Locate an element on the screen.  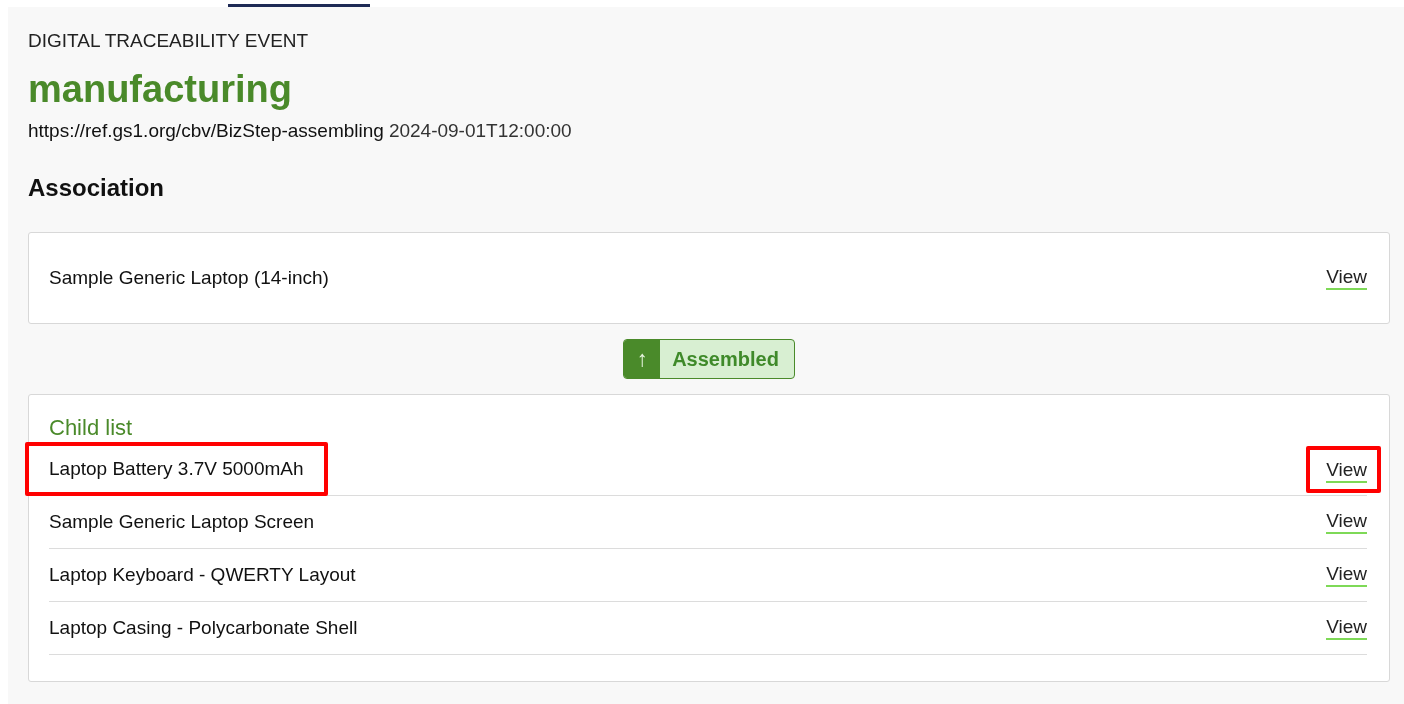
child-list-heading: Child list is located at coordinates (91, 428).